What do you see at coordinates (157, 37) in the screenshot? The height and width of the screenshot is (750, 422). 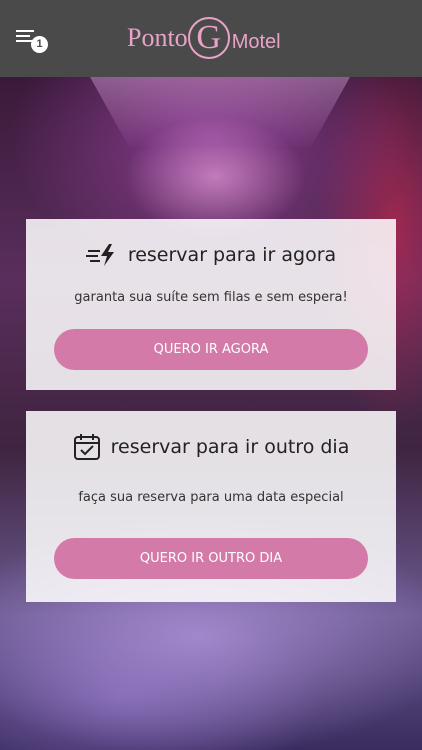 I see `logo-text-ponto: Ponto` at bounding box center [157, 37].